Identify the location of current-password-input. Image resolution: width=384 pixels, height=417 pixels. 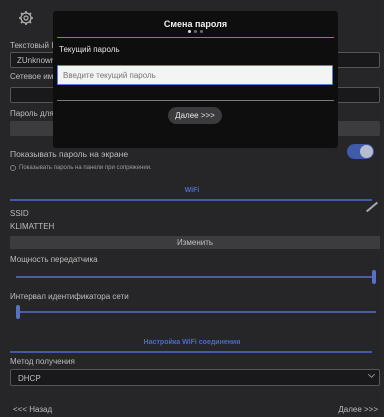
(195, 75).